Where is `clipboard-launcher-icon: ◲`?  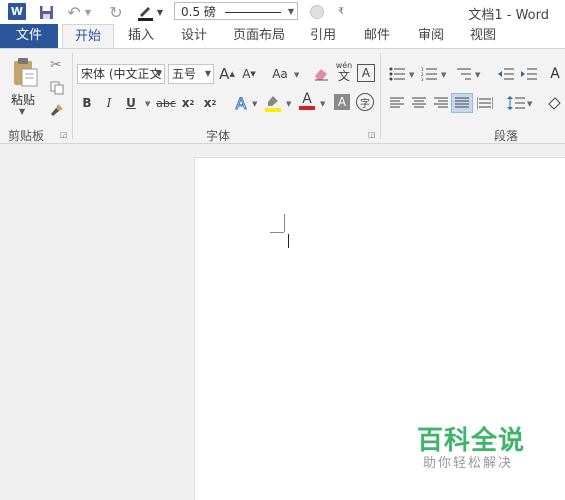 clipboard-launcher-icon: ◲ is located at coordinates (64, 135).